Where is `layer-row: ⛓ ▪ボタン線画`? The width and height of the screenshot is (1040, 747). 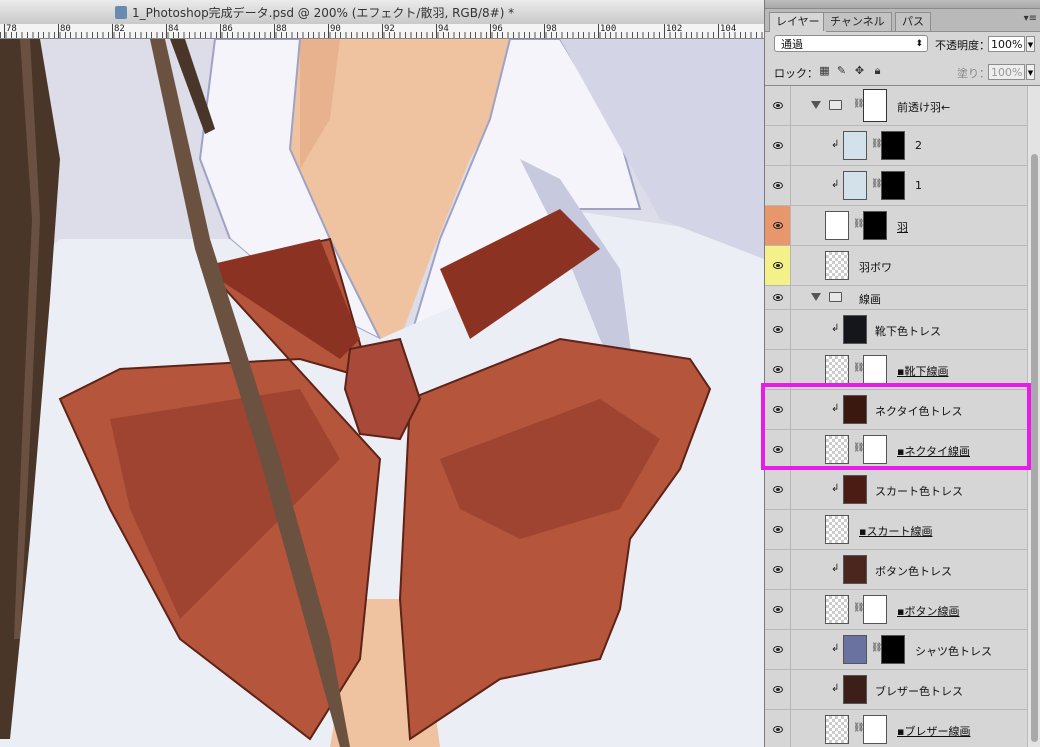 layer-row: ⛓ ▪ボタン線画 is located at coordinates (896, 610).